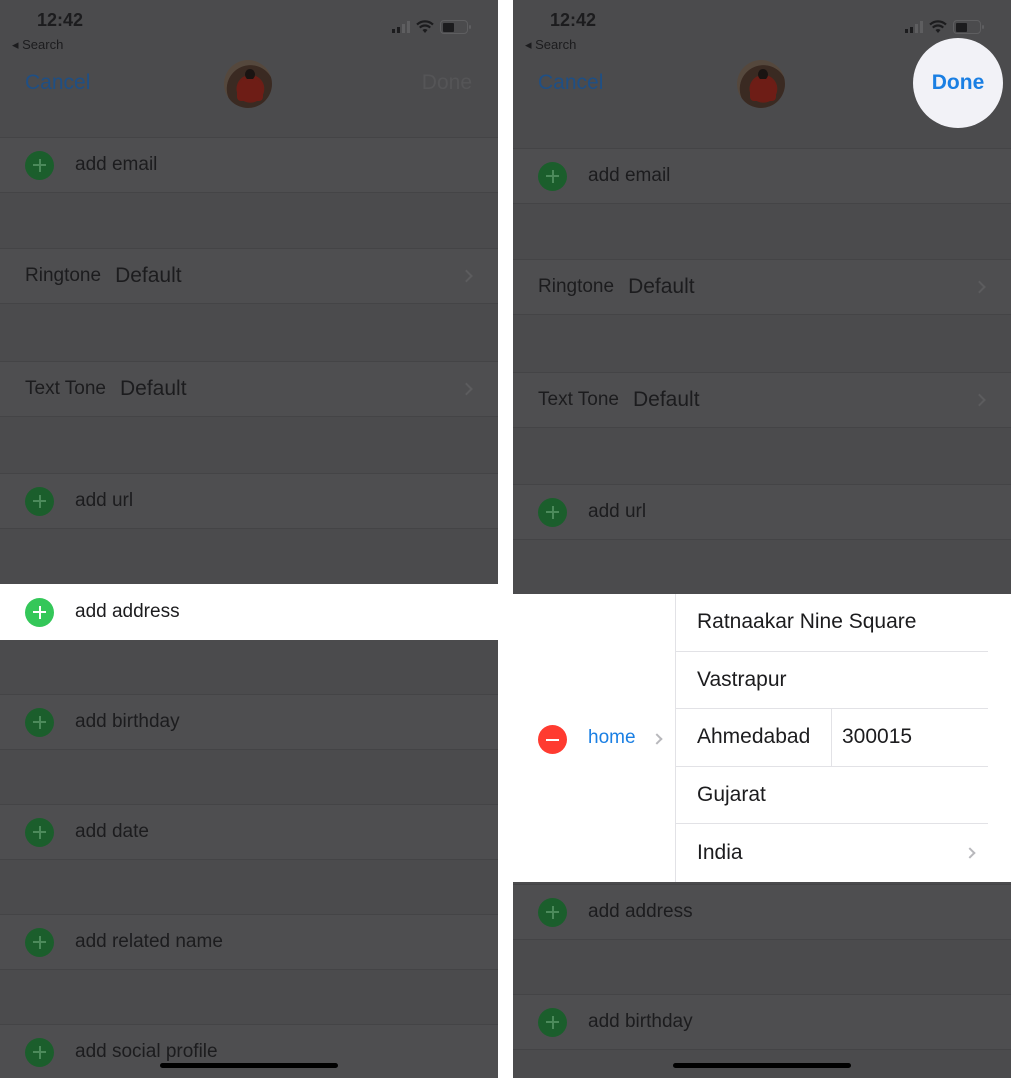  Describe the element at coordinates (146, 1051) in the screenshot. I see `row-label: add social profile` at that location.